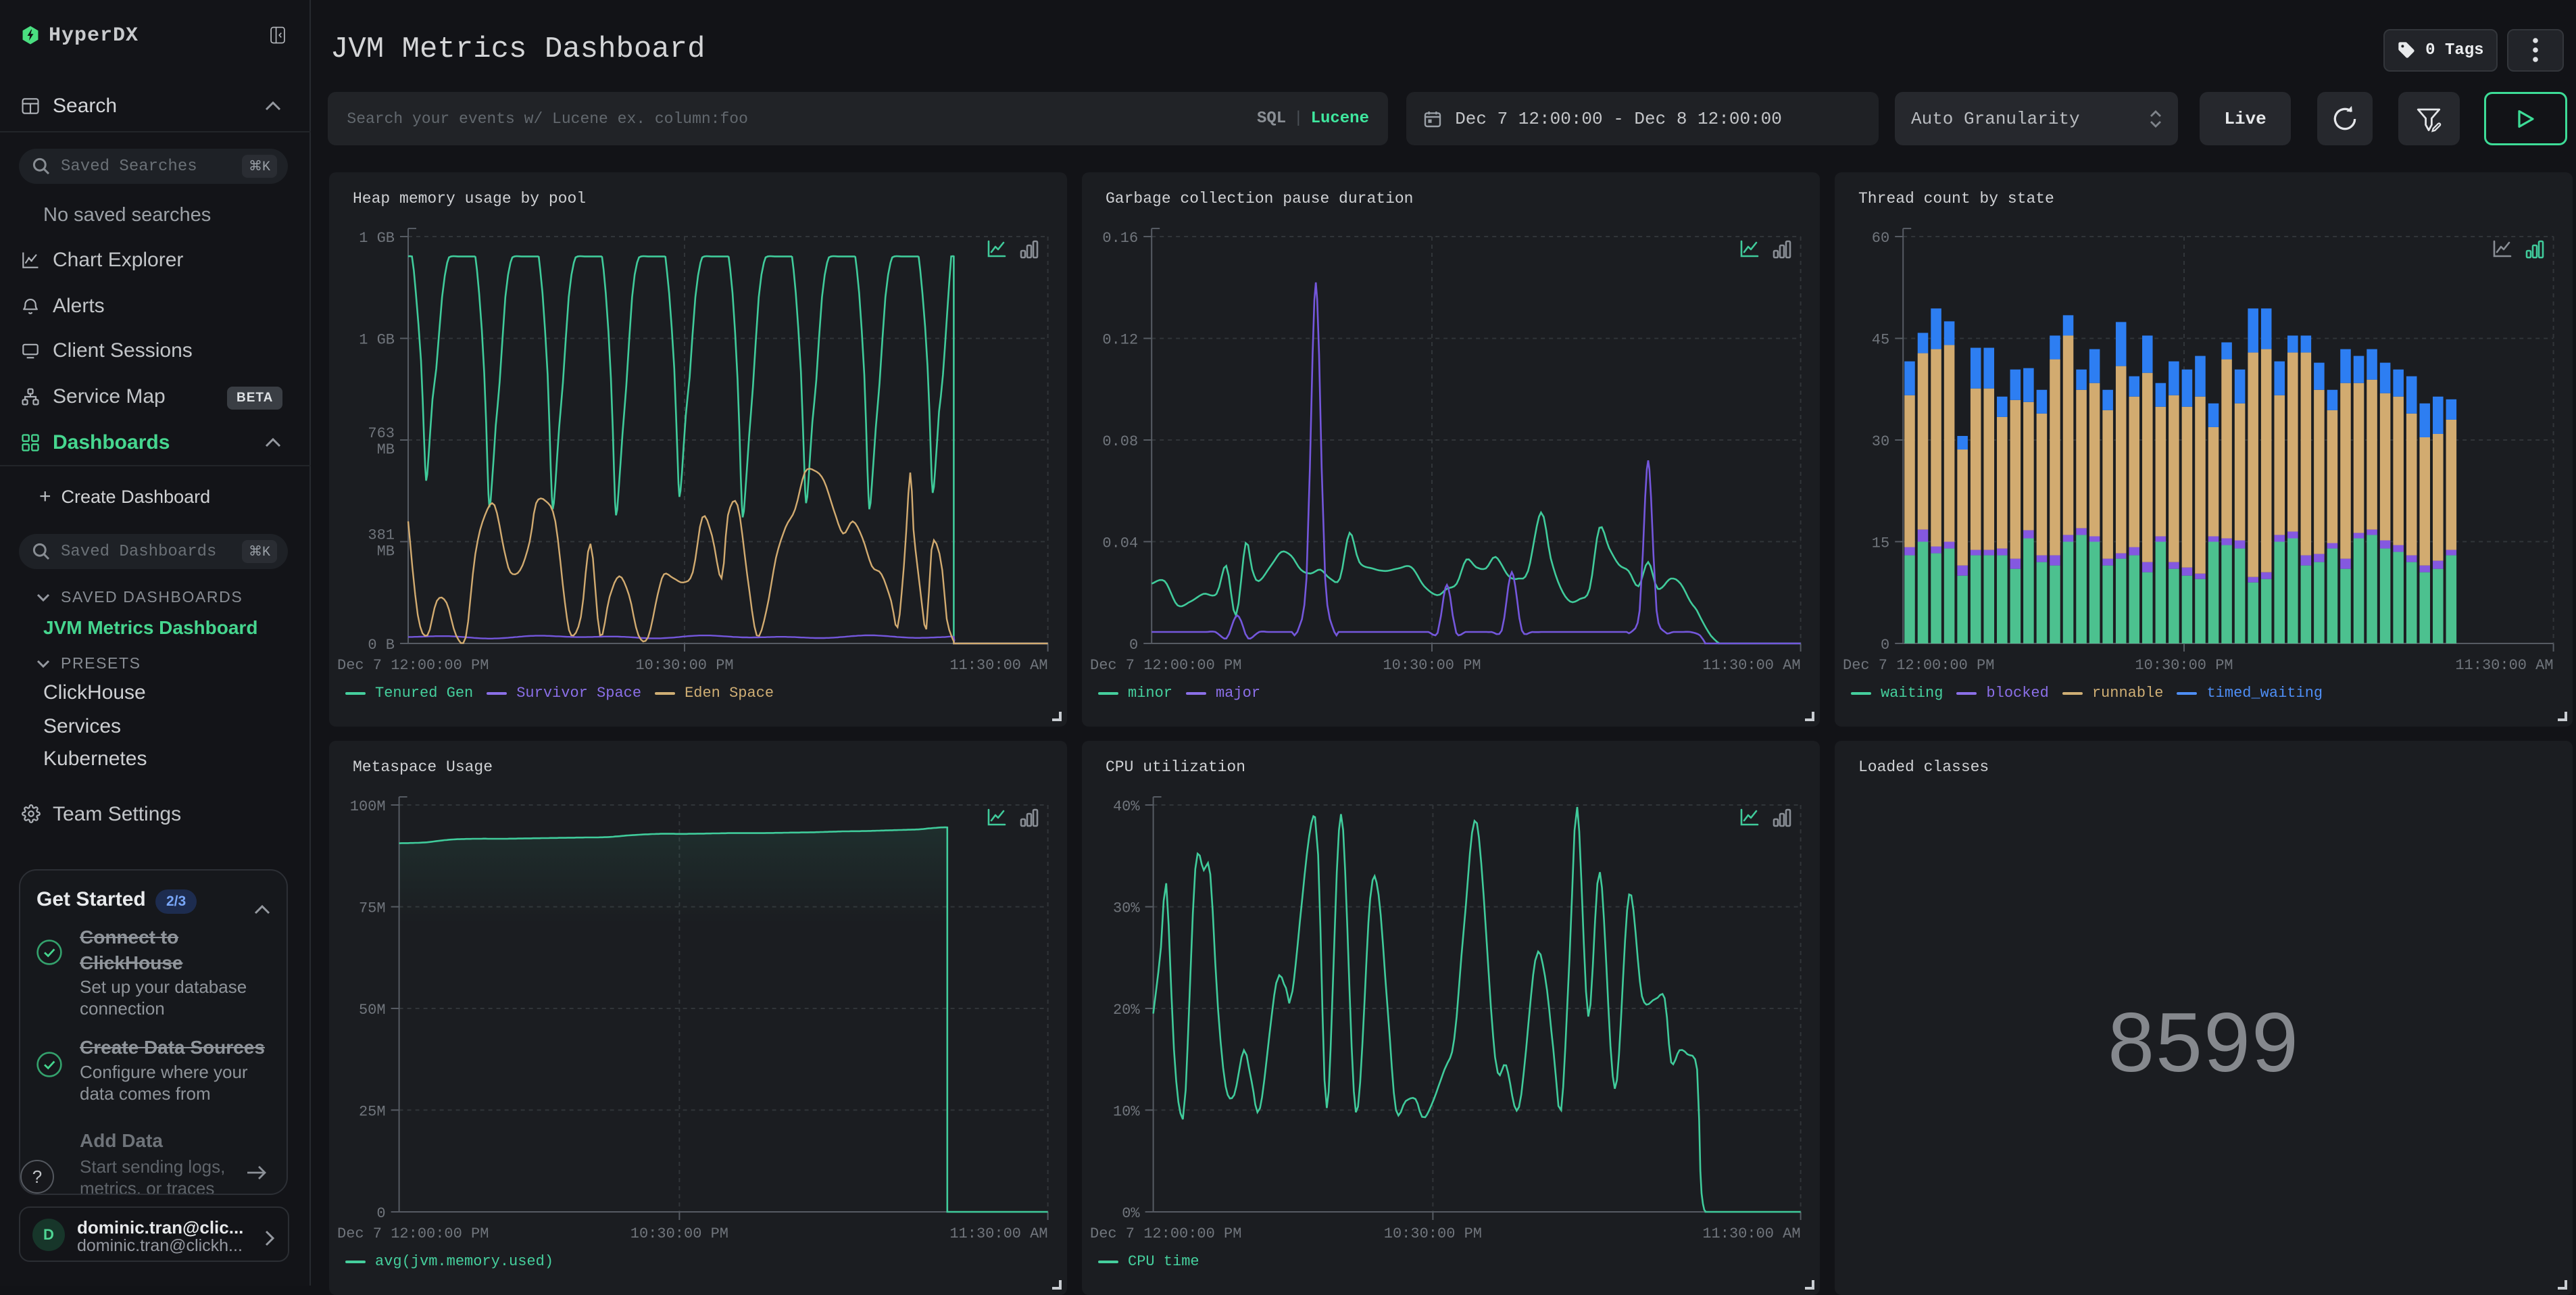  Describe the element at coordinates (1131, 1213) in the screenshot. I see `svg-text: 0%` at that location.